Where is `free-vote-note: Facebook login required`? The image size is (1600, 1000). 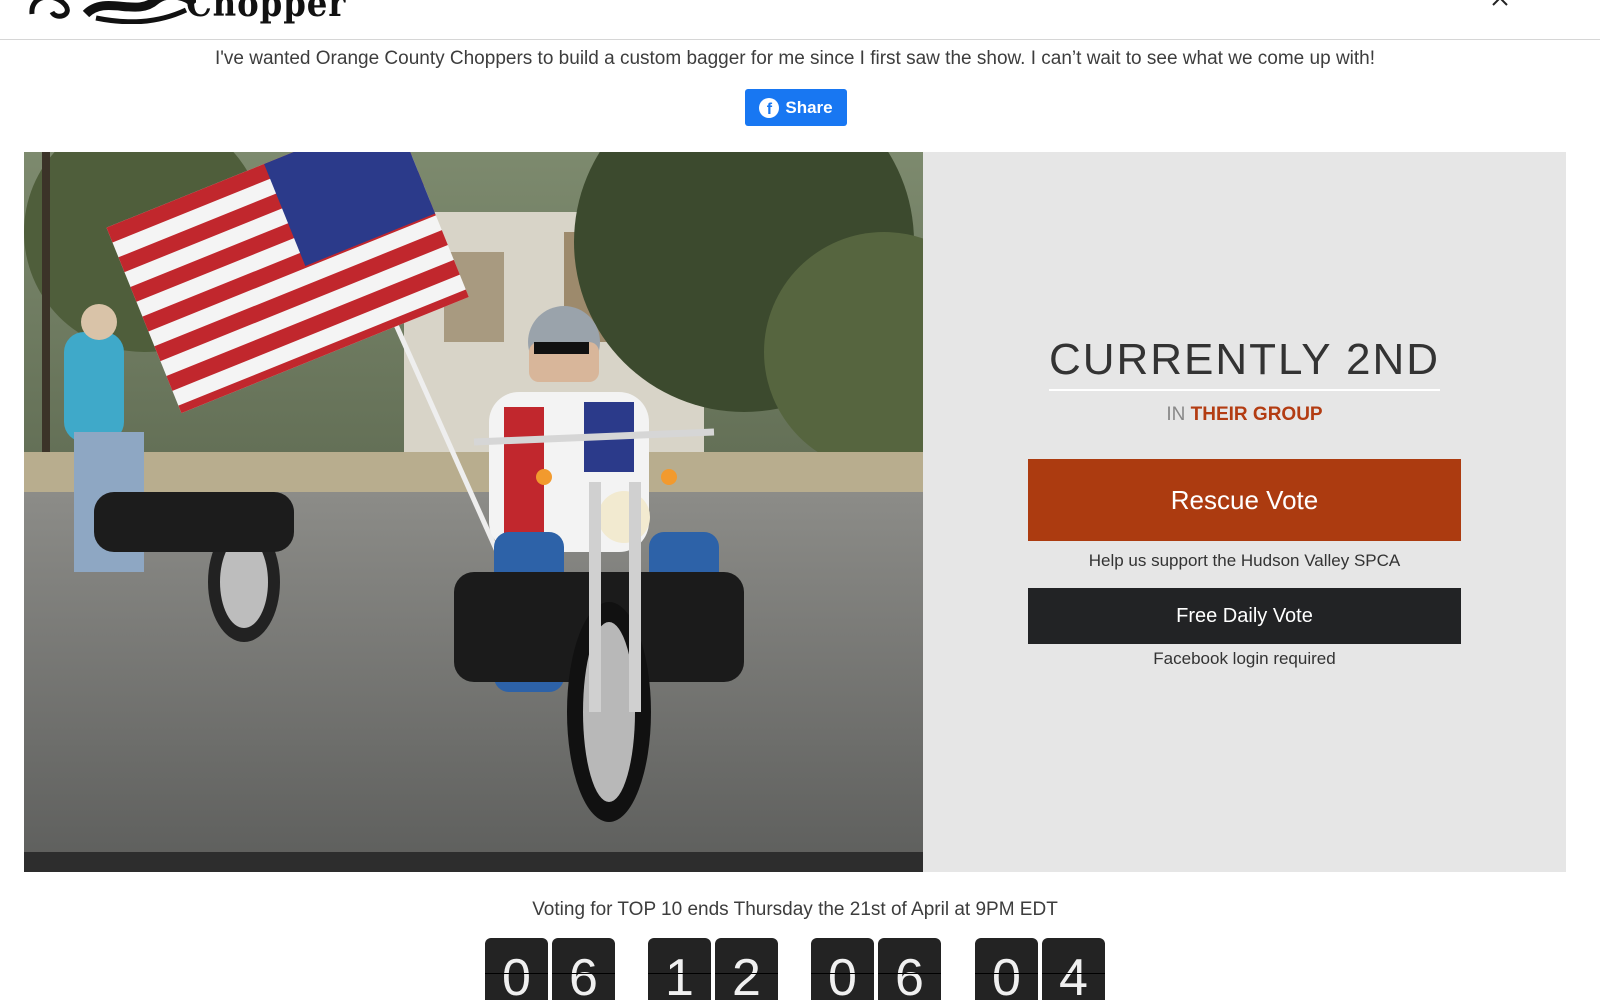 free-vote-note: Facebook login required is located at coordinates (1244, 658).